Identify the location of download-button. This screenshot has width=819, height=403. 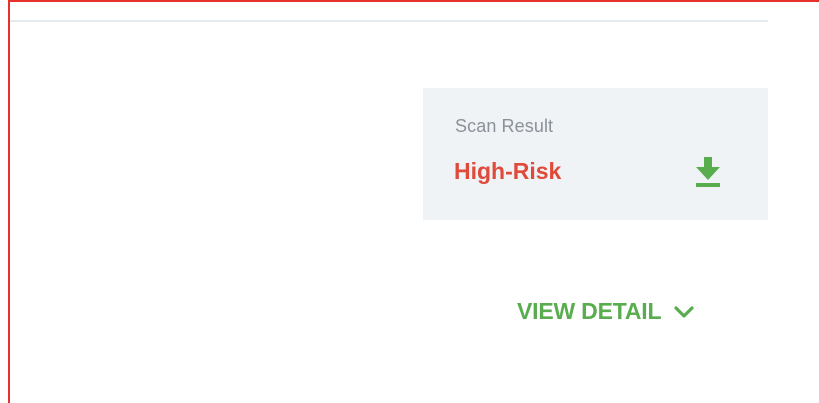
(708, 170).